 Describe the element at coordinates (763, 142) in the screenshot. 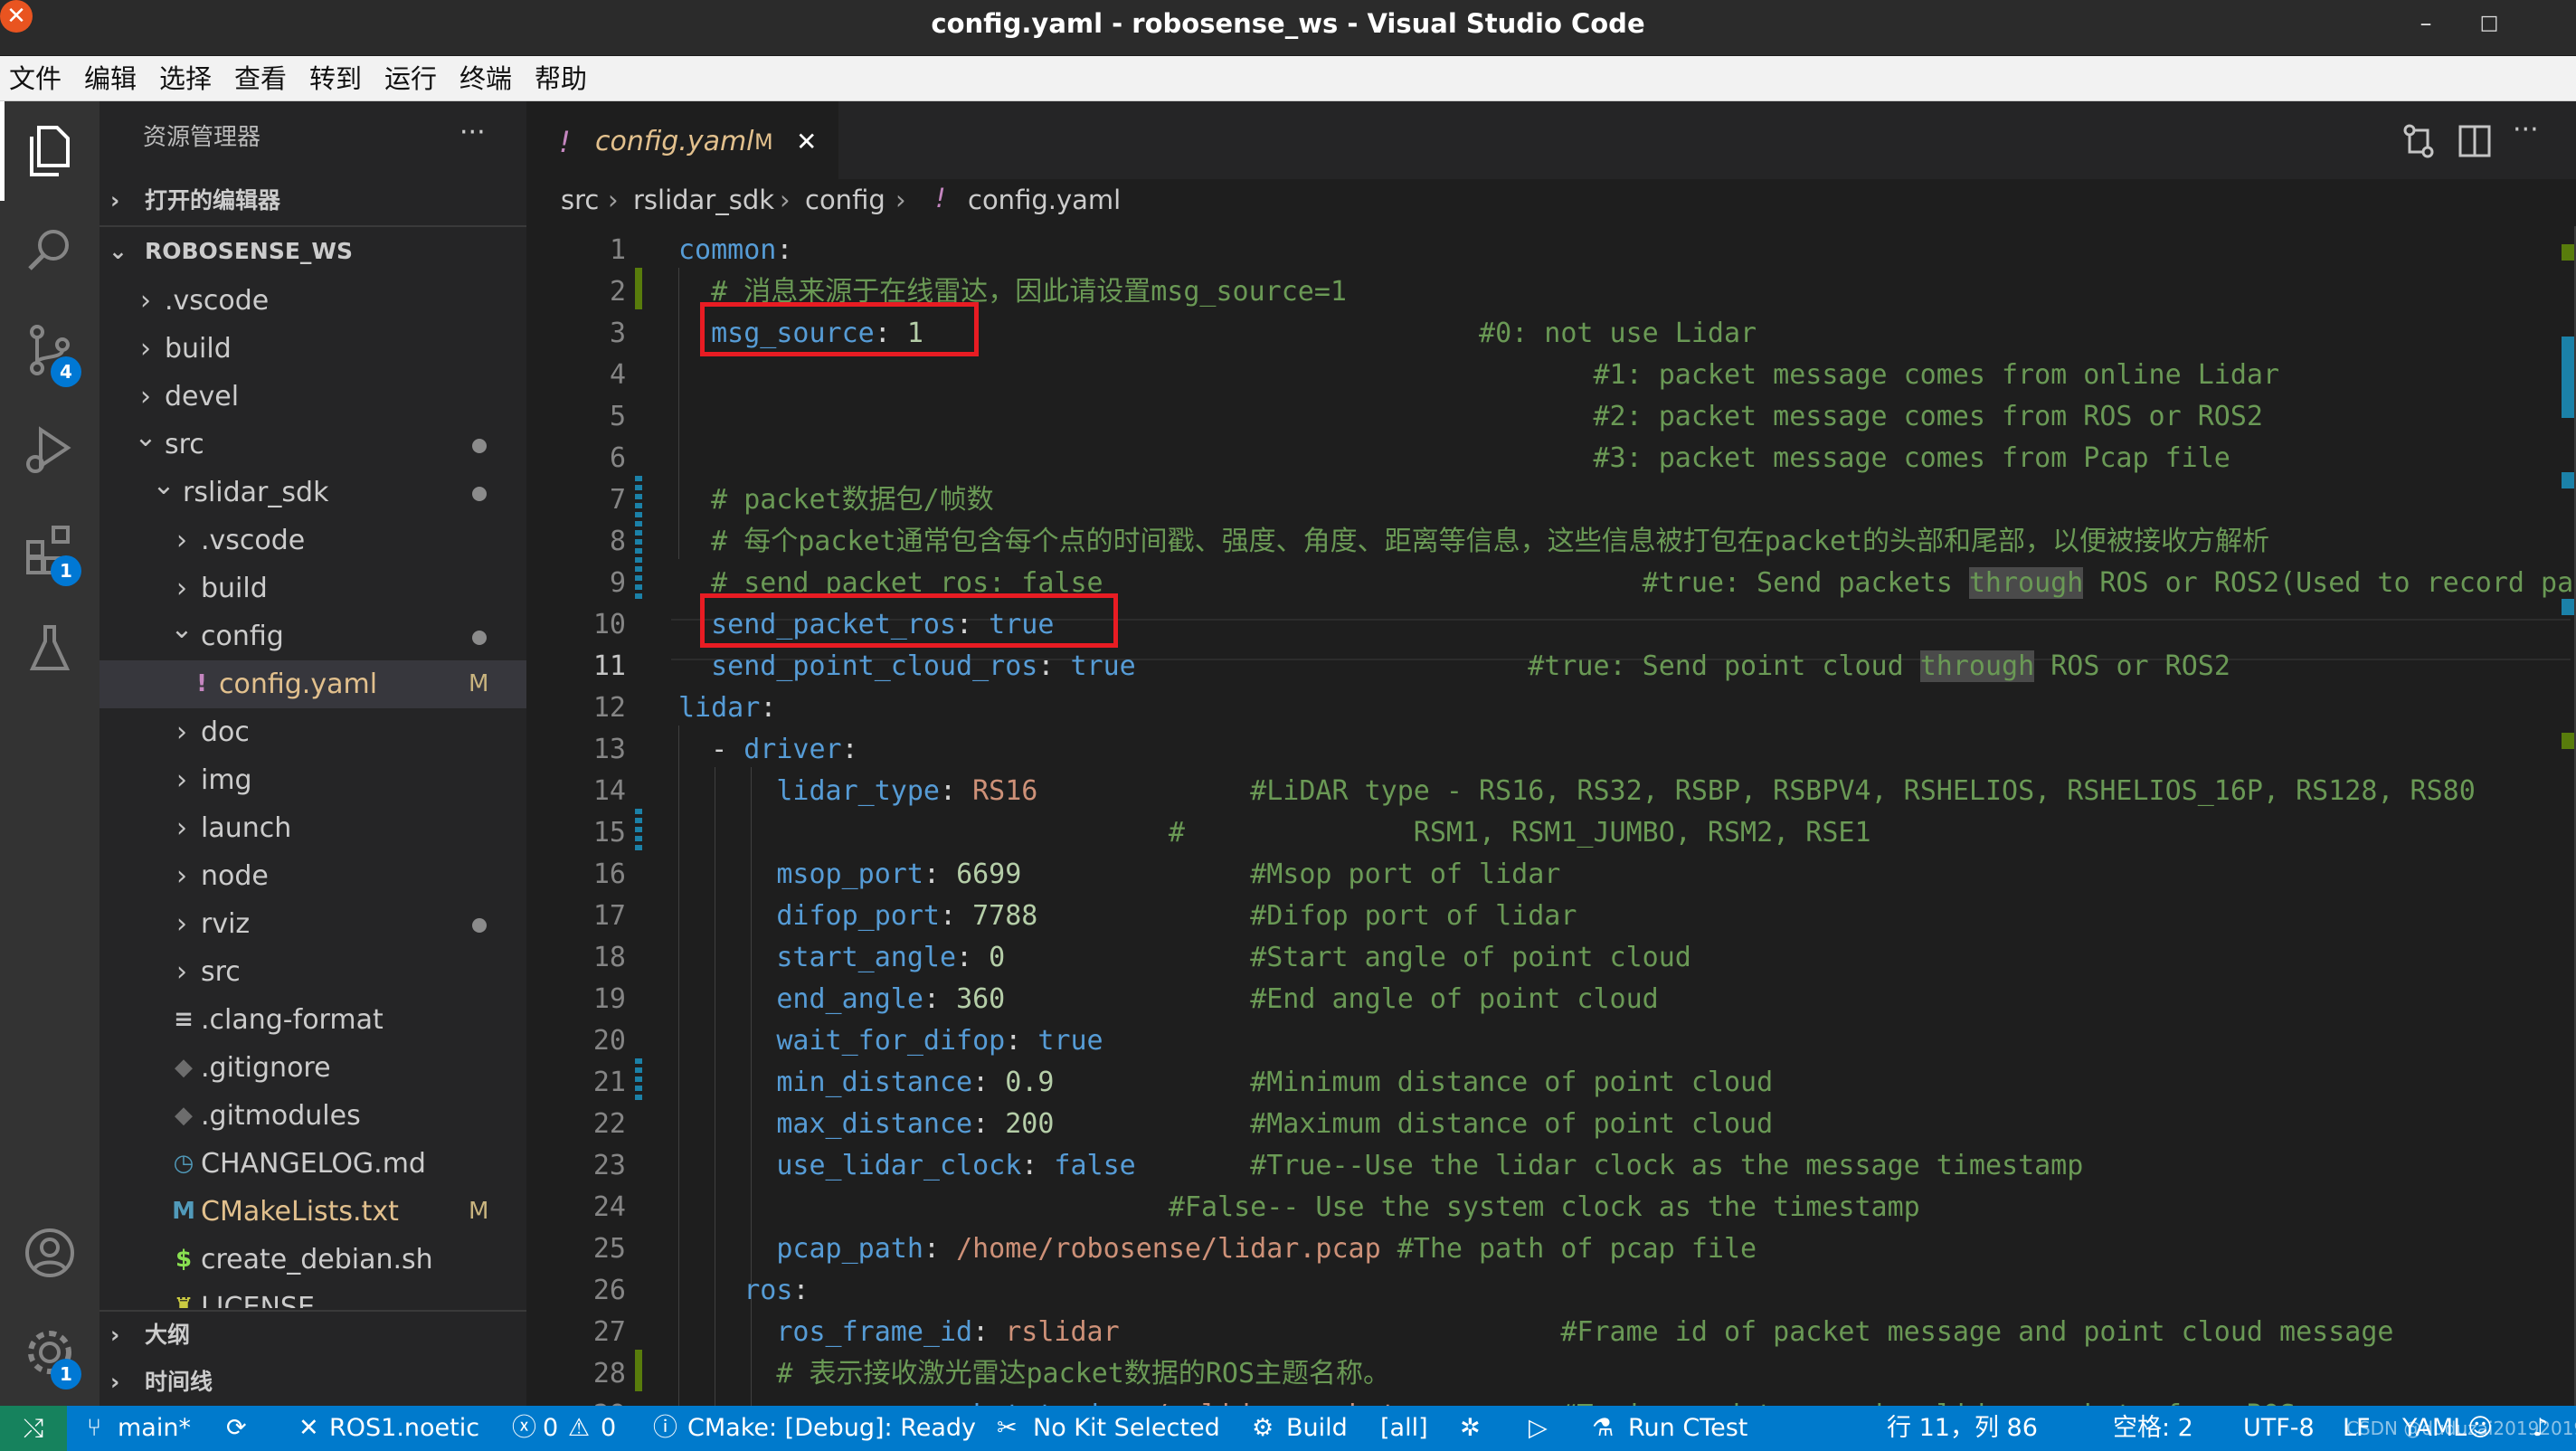

I see `tab-modified-mark: M` at that location.